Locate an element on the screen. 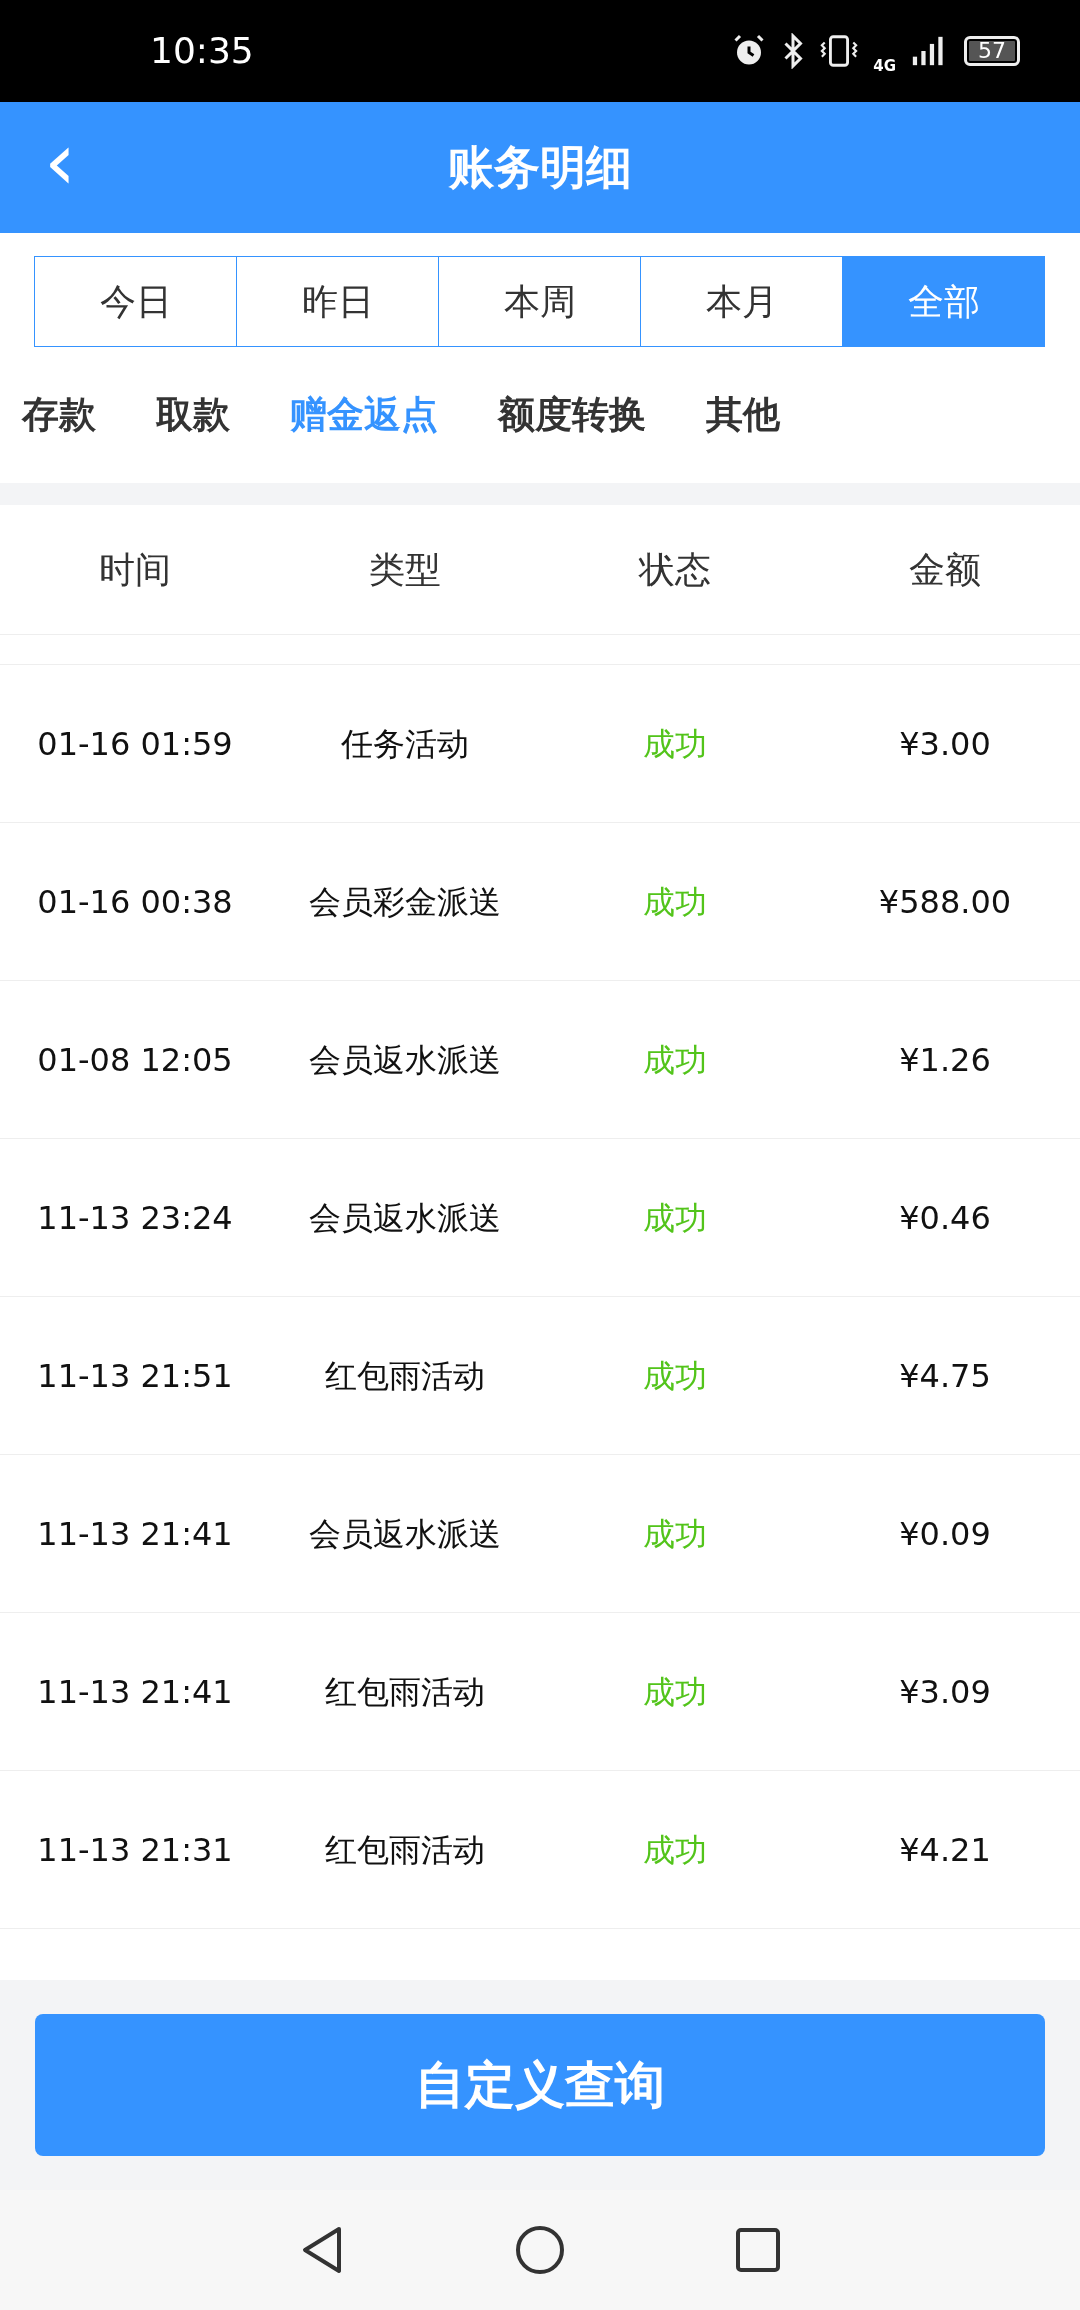 The height and width of the screenshot is (2310, 1080). time-cell-text: 01-16 01:59 is located at coordinates (135, 744).